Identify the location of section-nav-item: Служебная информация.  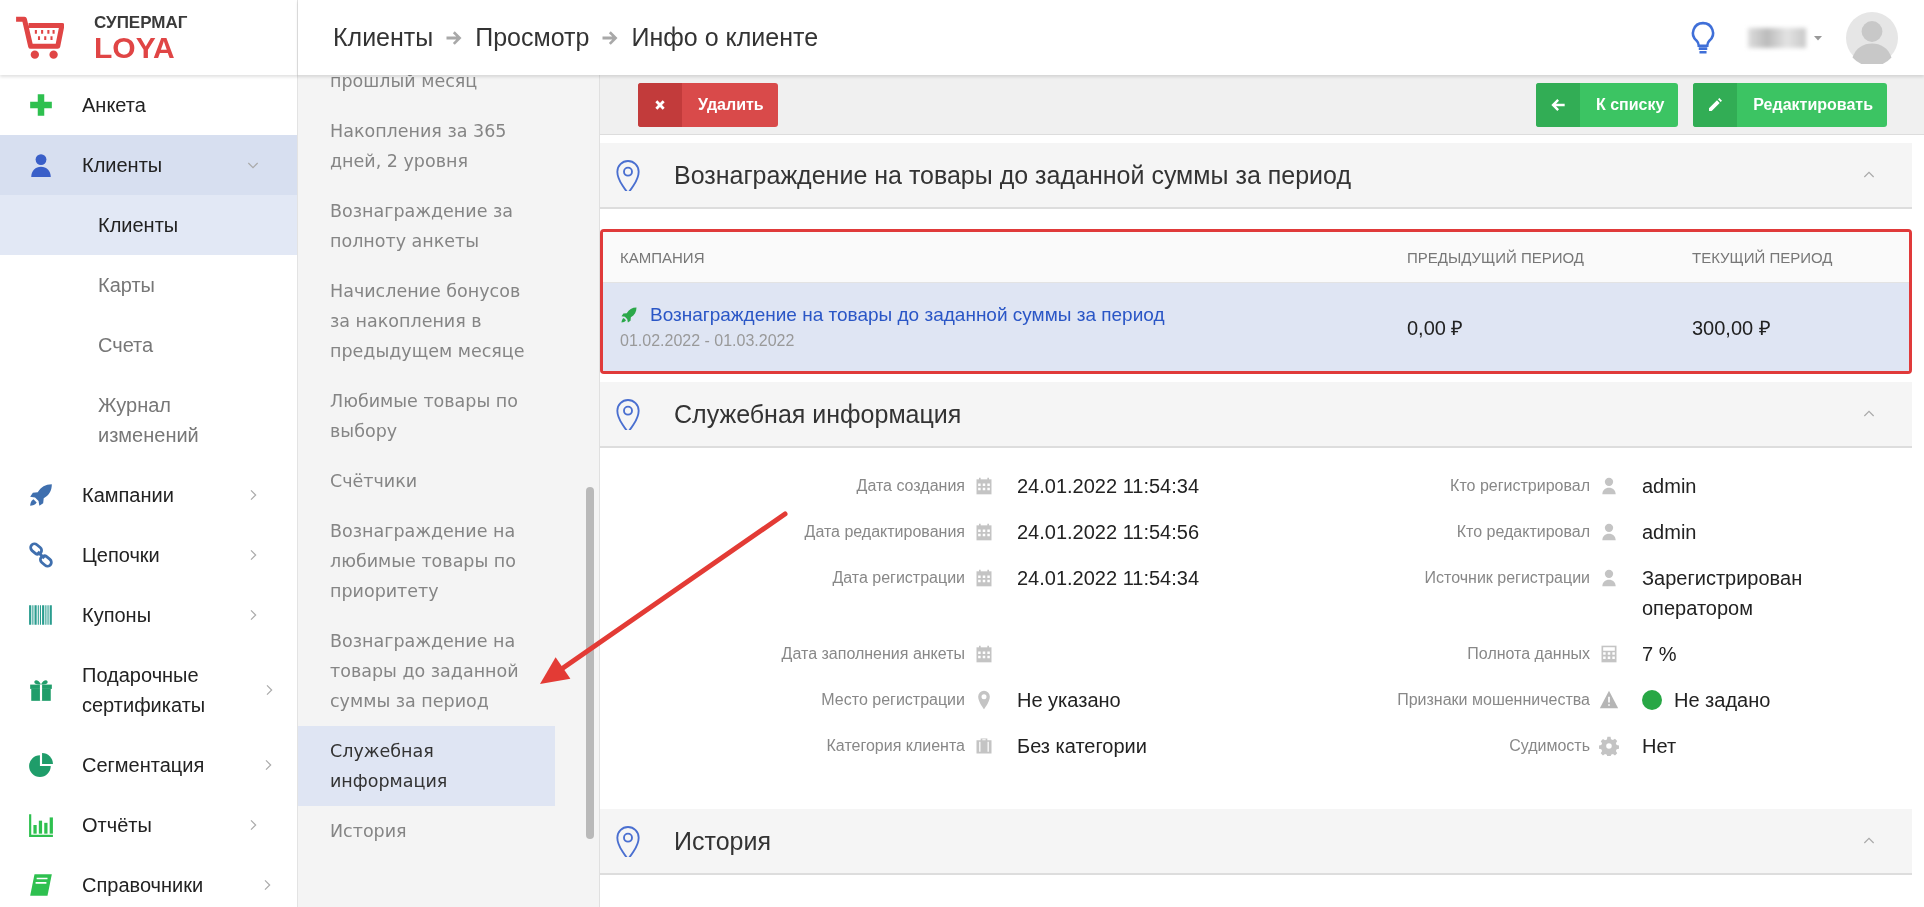
(426, 766).